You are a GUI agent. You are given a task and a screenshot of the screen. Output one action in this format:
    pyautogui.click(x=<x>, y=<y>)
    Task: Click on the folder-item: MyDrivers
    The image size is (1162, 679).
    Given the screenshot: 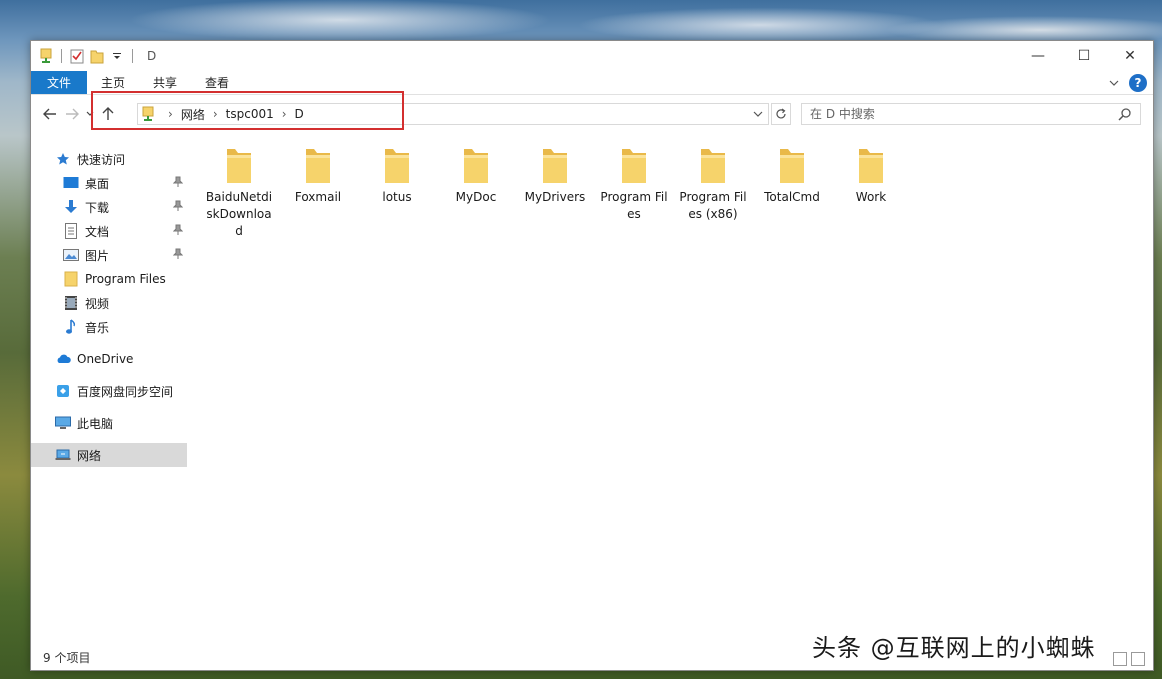 What is the action you would take?
    pyautogui.click(x=555, y=175)
    